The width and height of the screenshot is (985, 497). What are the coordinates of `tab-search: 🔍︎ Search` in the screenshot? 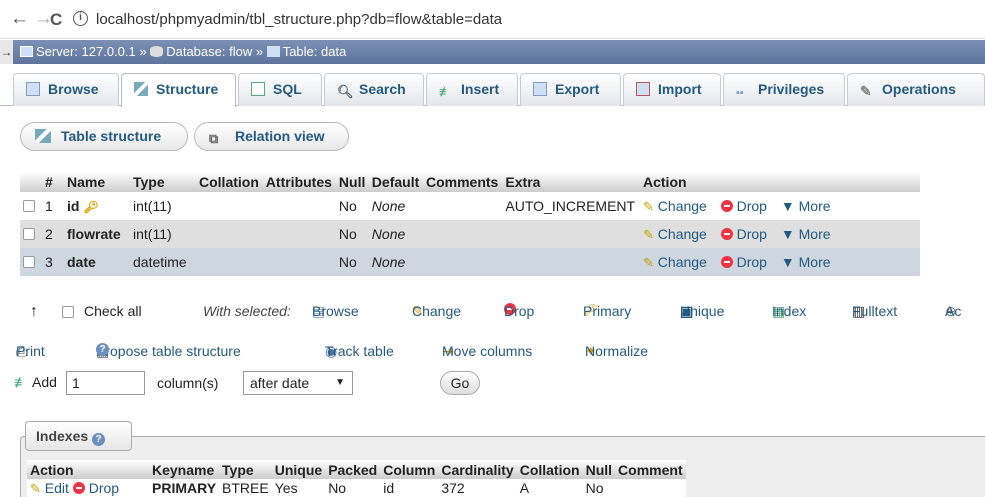 It's located at (374, 89).